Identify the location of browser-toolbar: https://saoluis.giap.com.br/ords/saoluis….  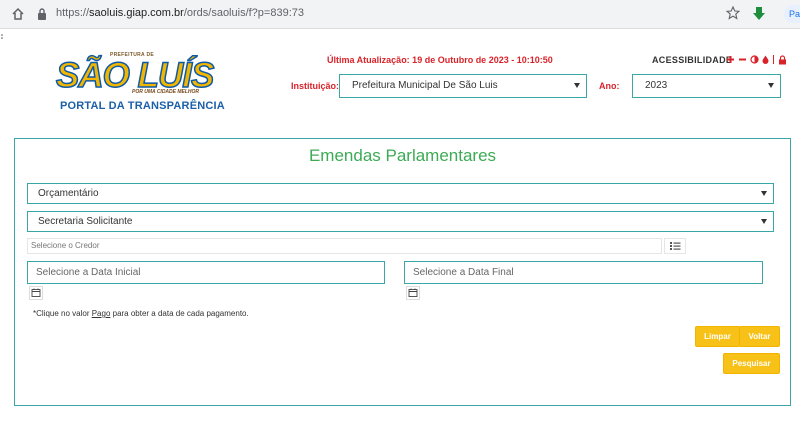
(400, 14).